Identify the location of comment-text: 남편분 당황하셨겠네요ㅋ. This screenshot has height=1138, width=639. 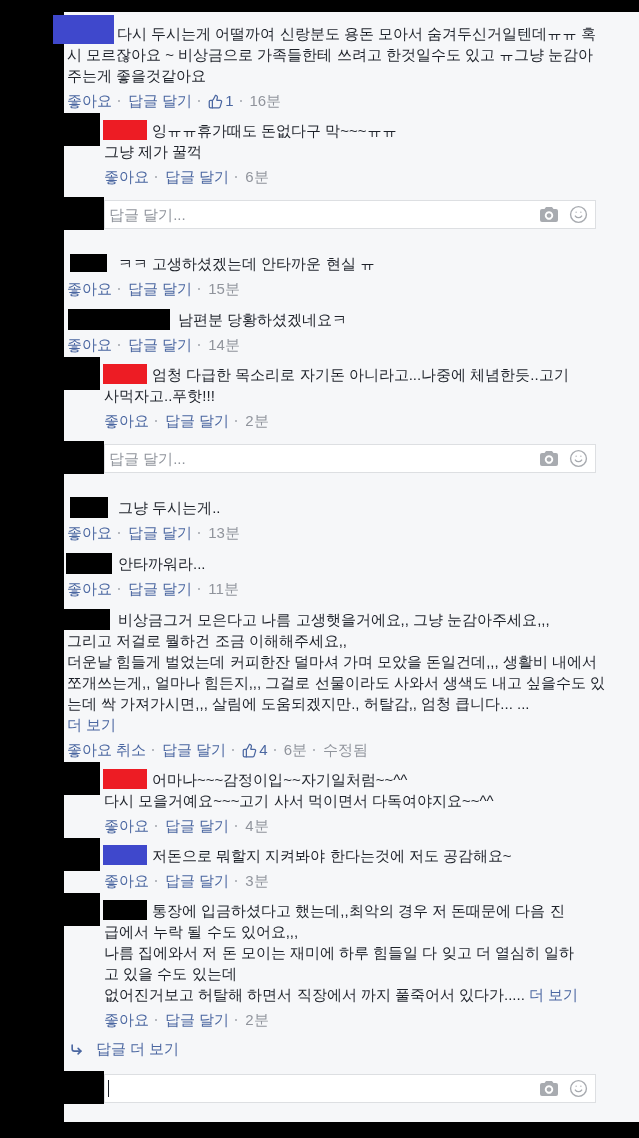
(263, 320).